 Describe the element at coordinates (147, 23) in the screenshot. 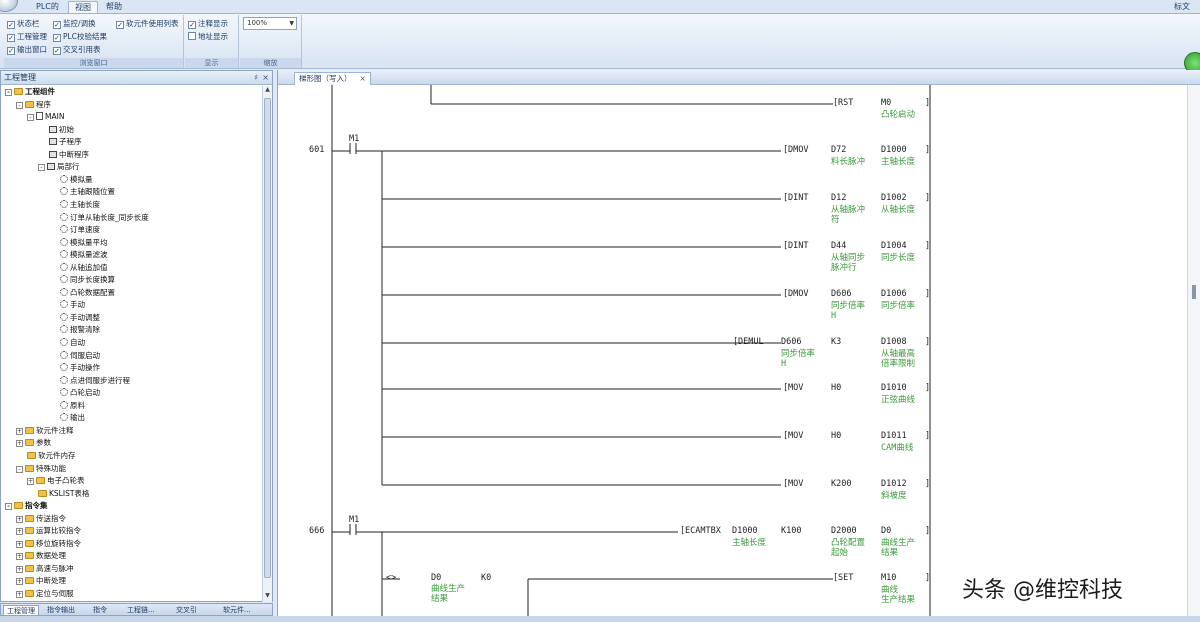

I see `checkbox-device-list: ✓ 软元件使用列表` at that location.